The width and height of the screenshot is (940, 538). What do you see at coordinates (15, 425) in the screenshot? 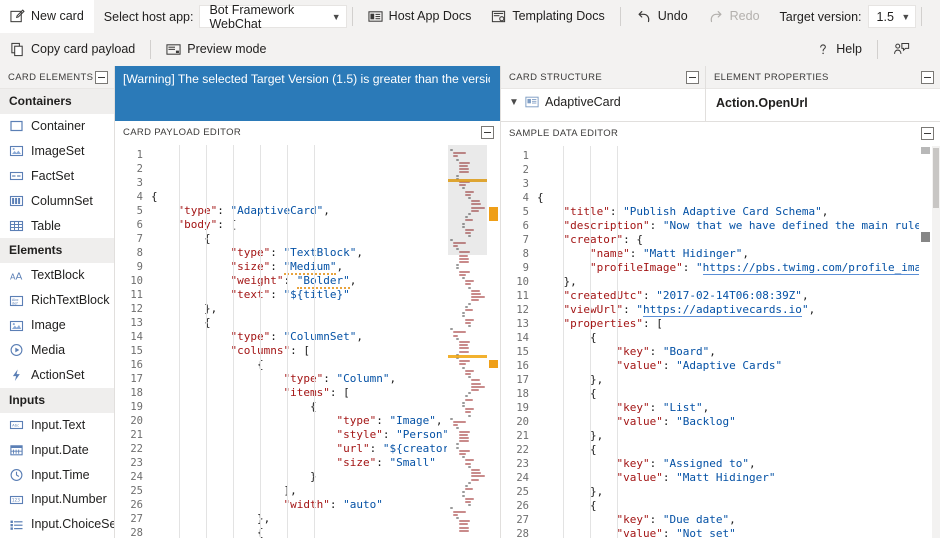
I see `svg-text: Abc` at bounding box center [15, 425].